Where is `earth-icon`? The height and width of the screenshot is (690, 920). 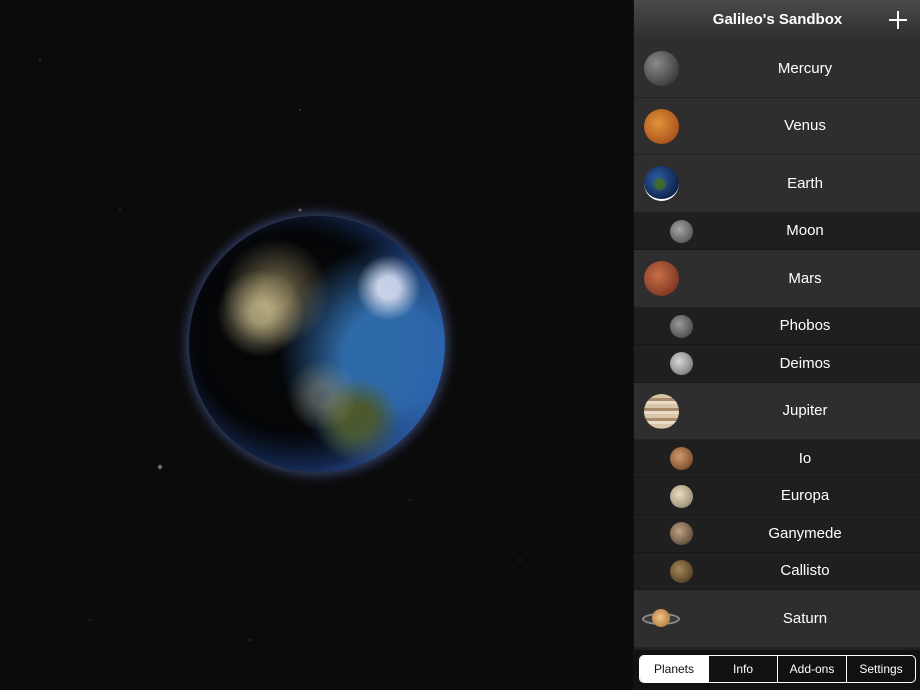 earth-icon is located at coordinates (661, 183).